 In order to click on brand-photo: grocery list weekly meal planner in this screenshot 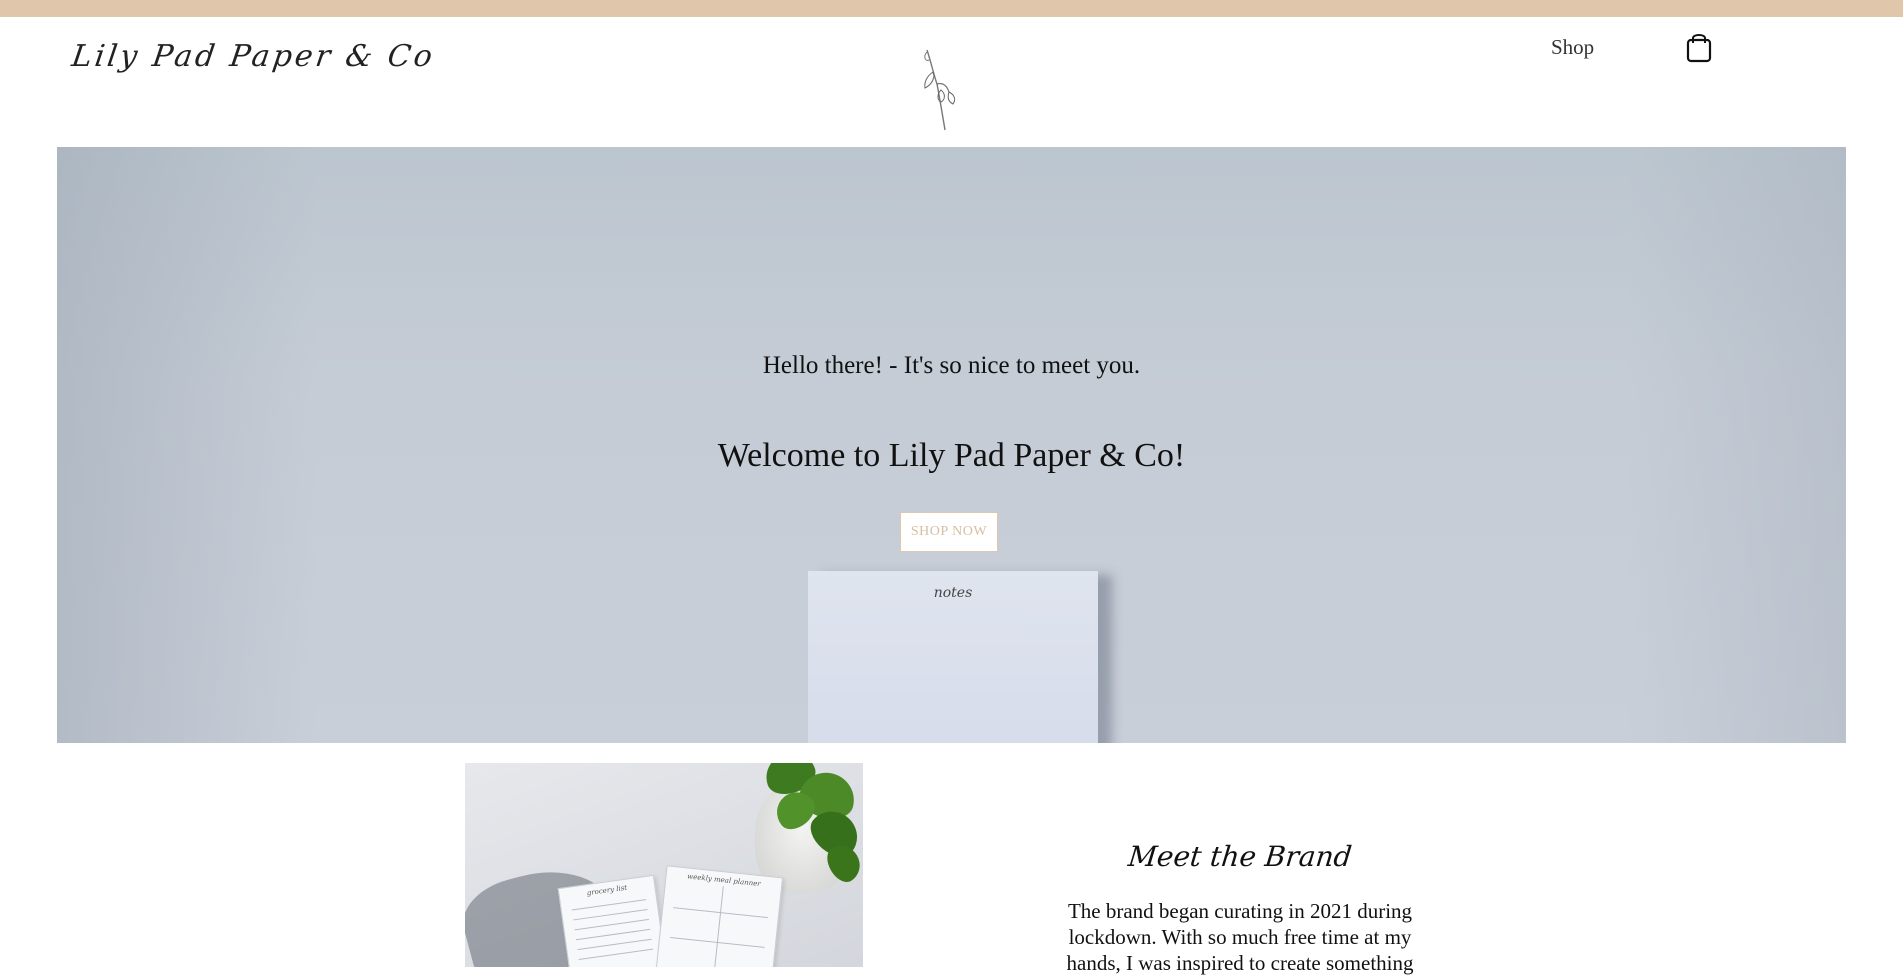, I will do `click(664, 865)`.